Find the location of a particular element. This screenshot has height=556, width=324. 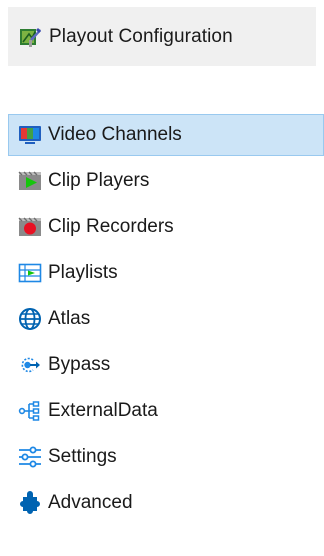

nav-item-label: Advanced is located at coordinates (90, 502).